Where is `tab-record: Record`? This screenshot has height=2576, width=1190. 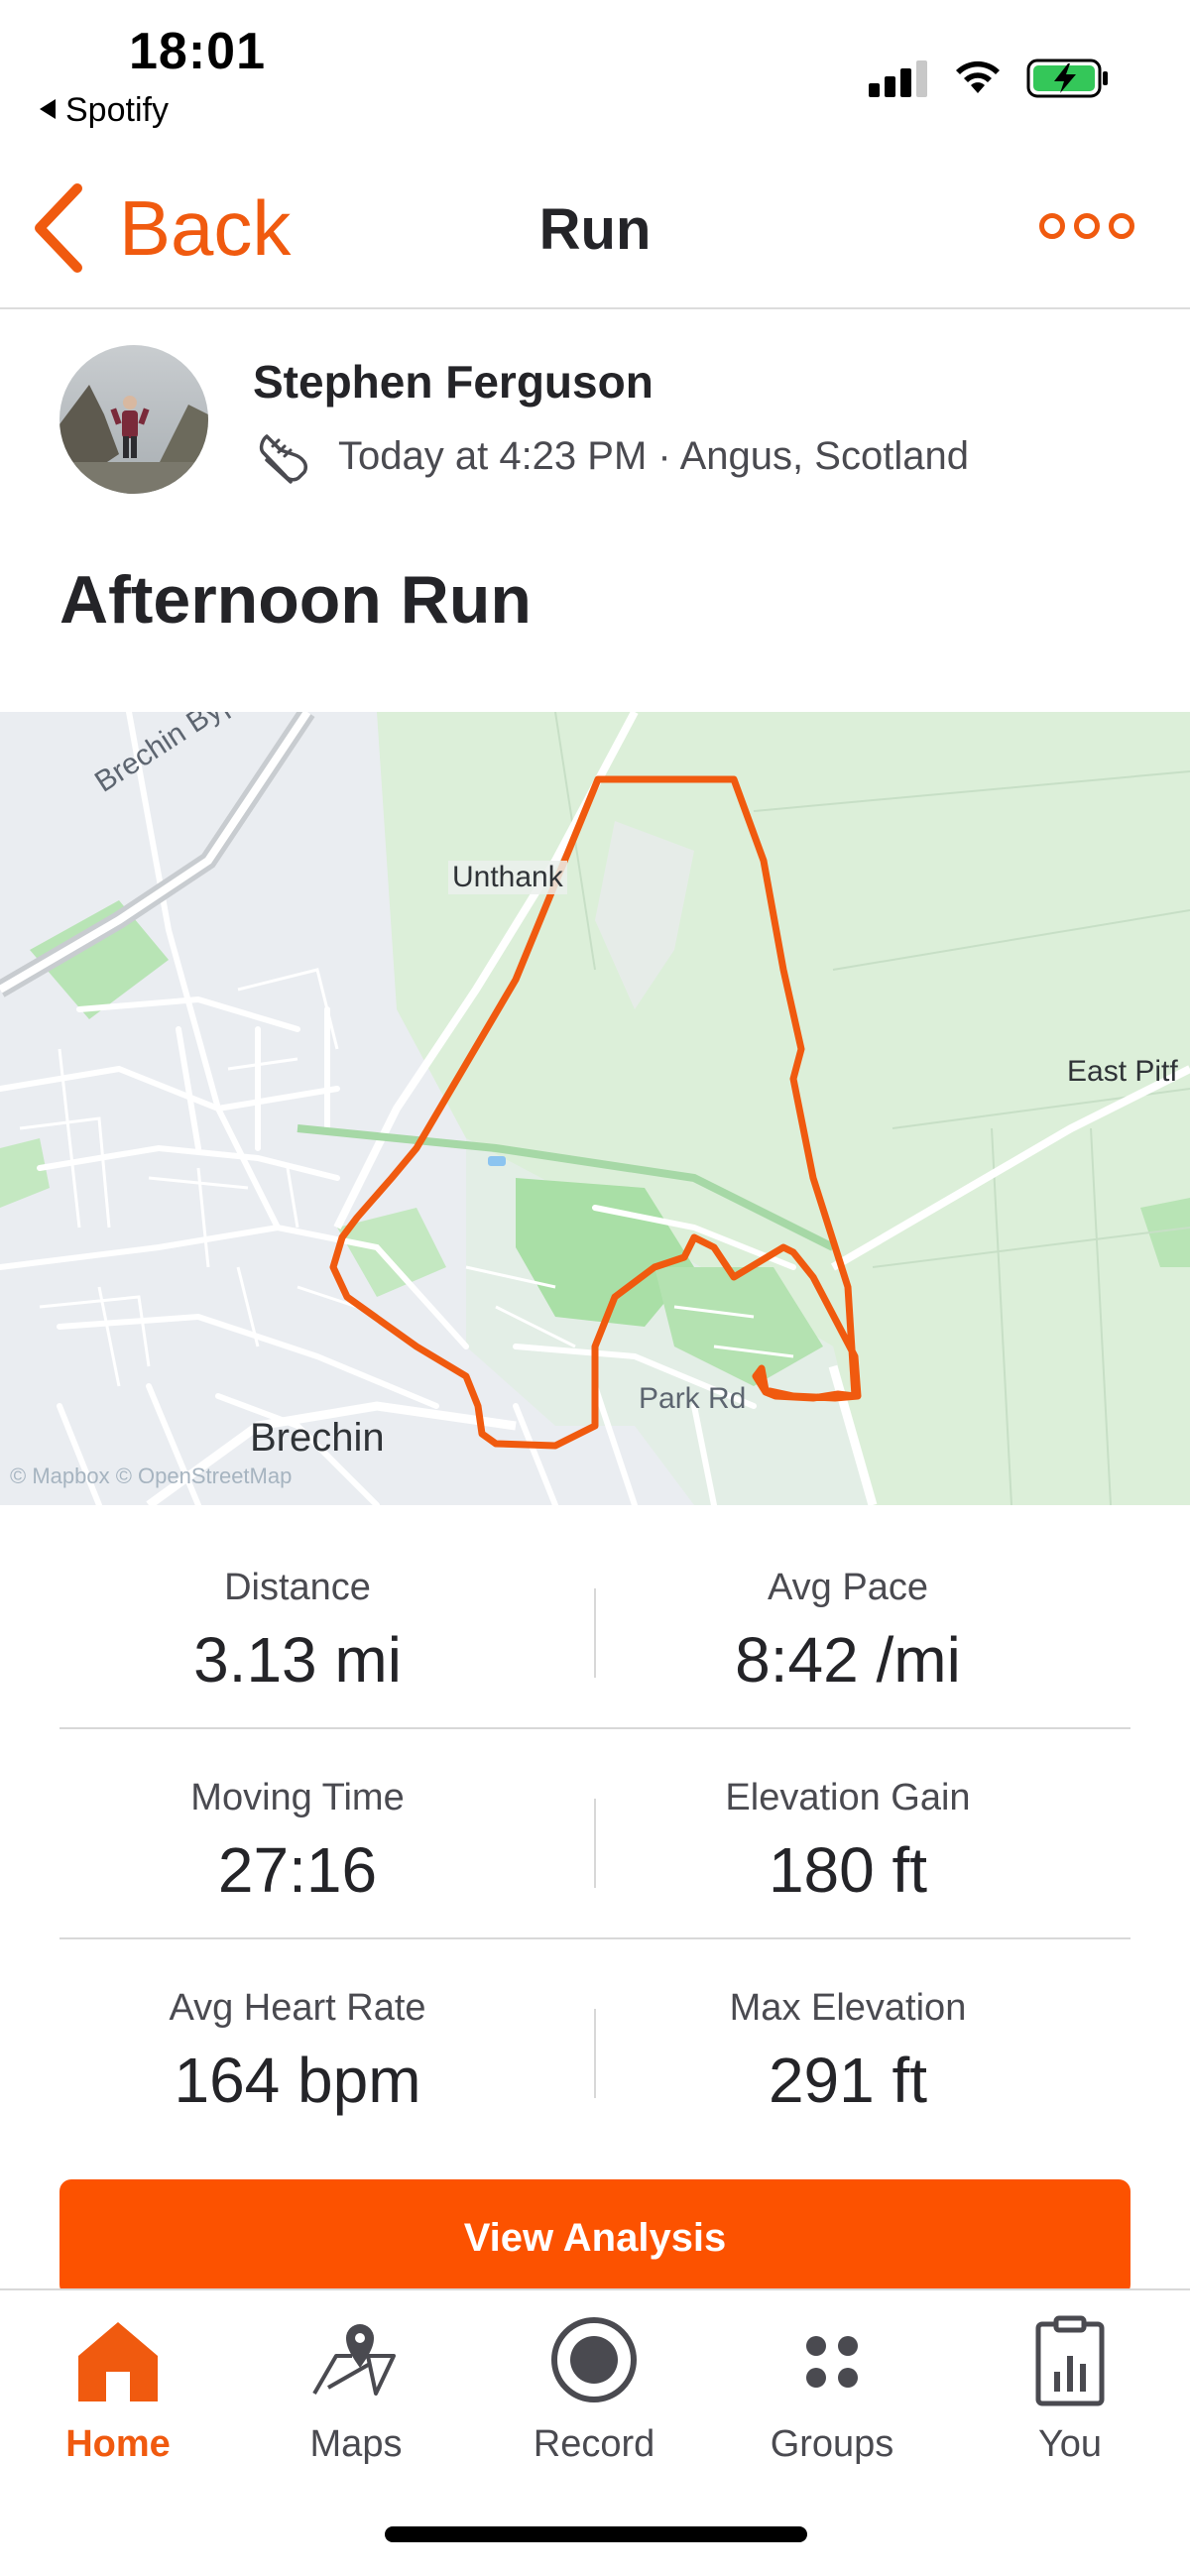 tab-record: Record is located at coordinates (594, 2388).